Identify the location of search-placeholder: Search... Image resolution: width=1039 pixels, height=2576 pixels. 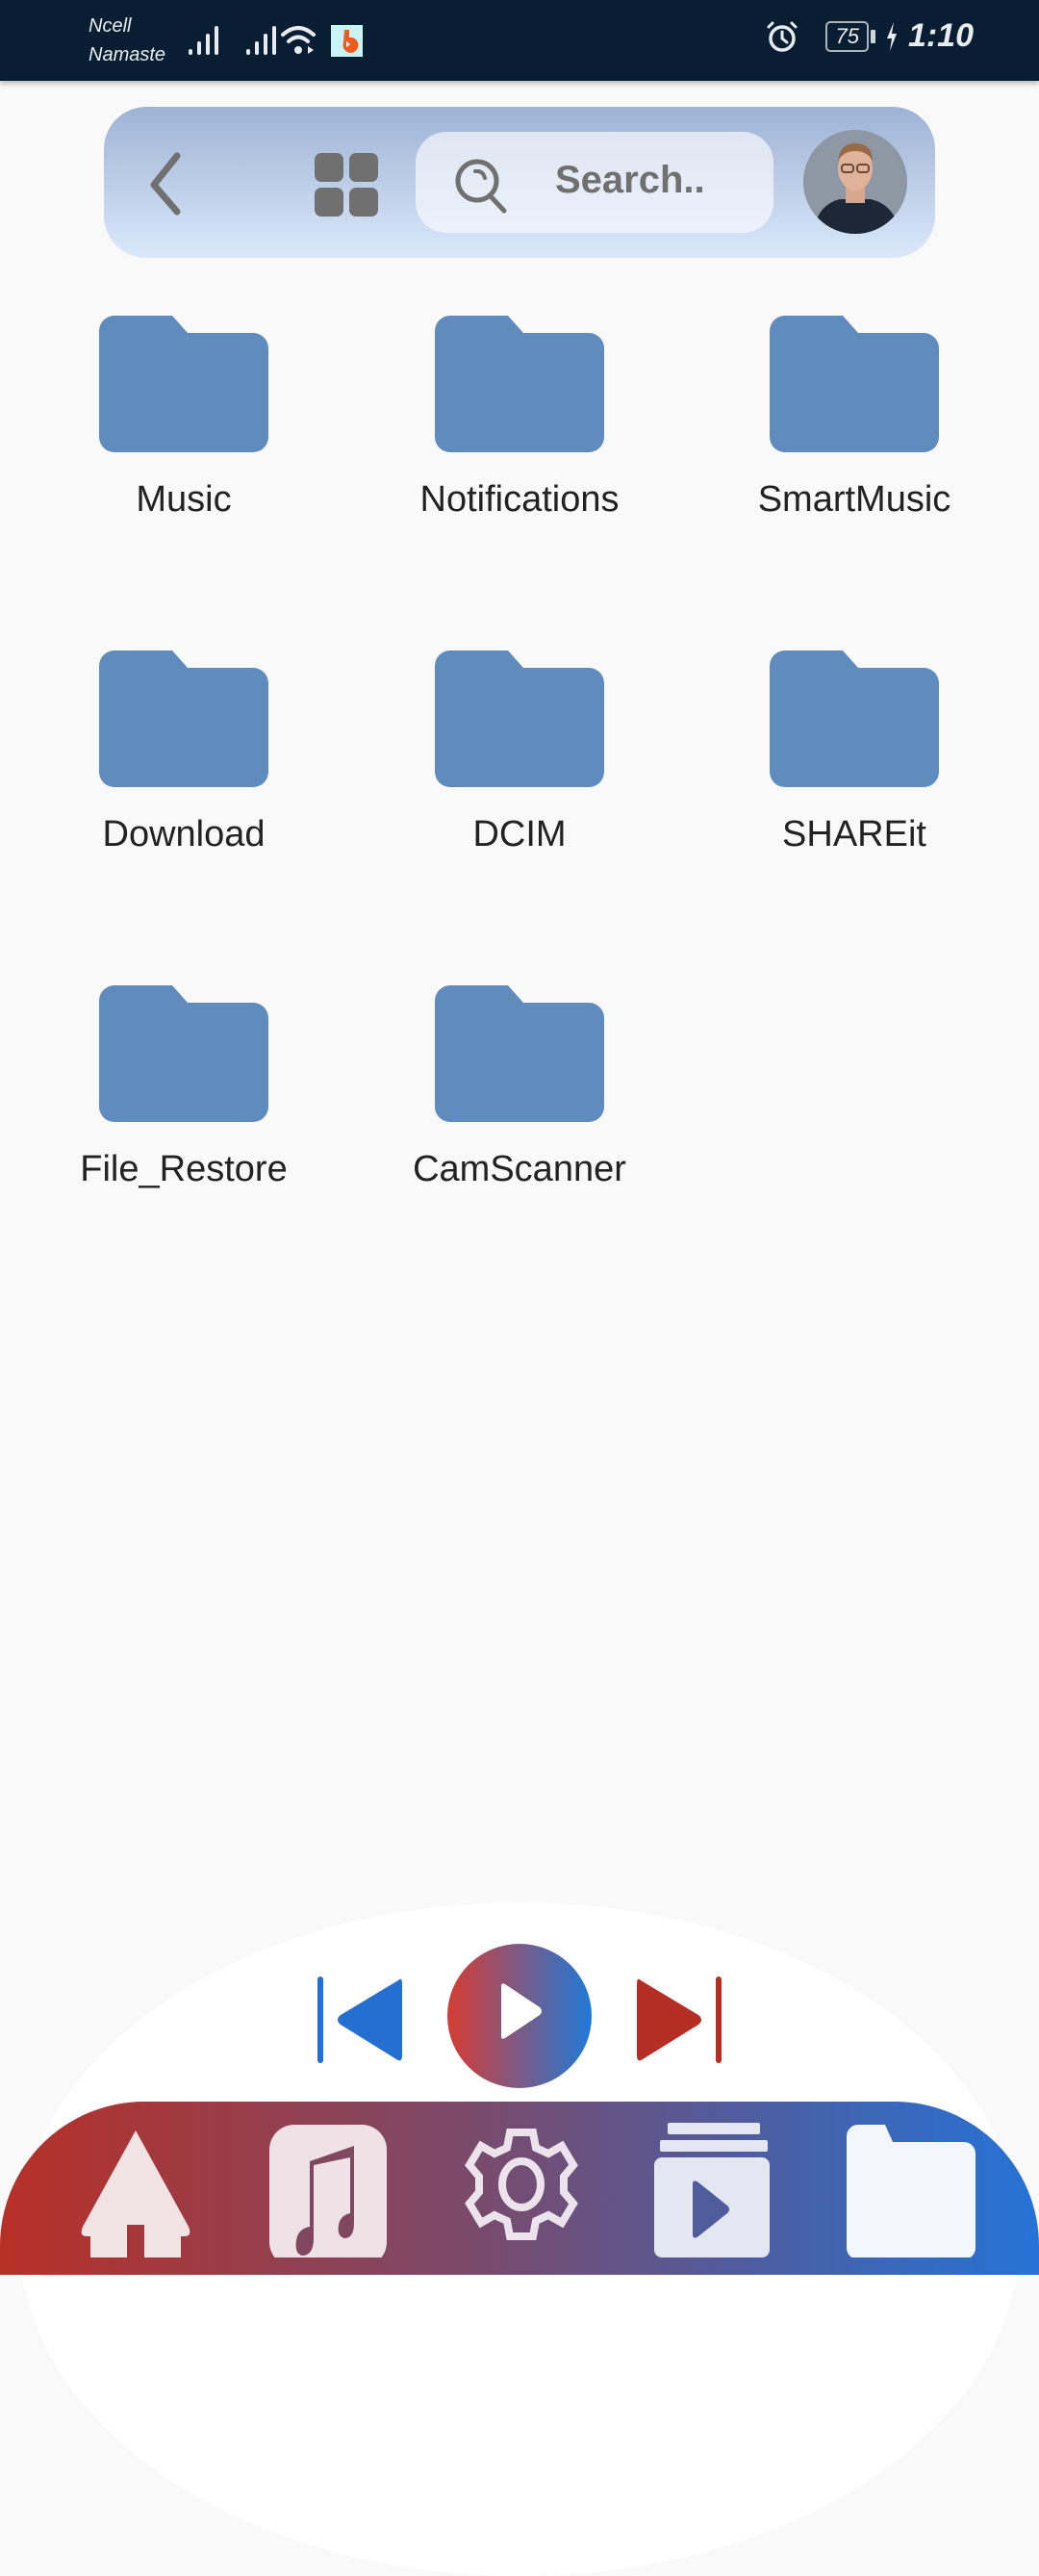
(630, 180).